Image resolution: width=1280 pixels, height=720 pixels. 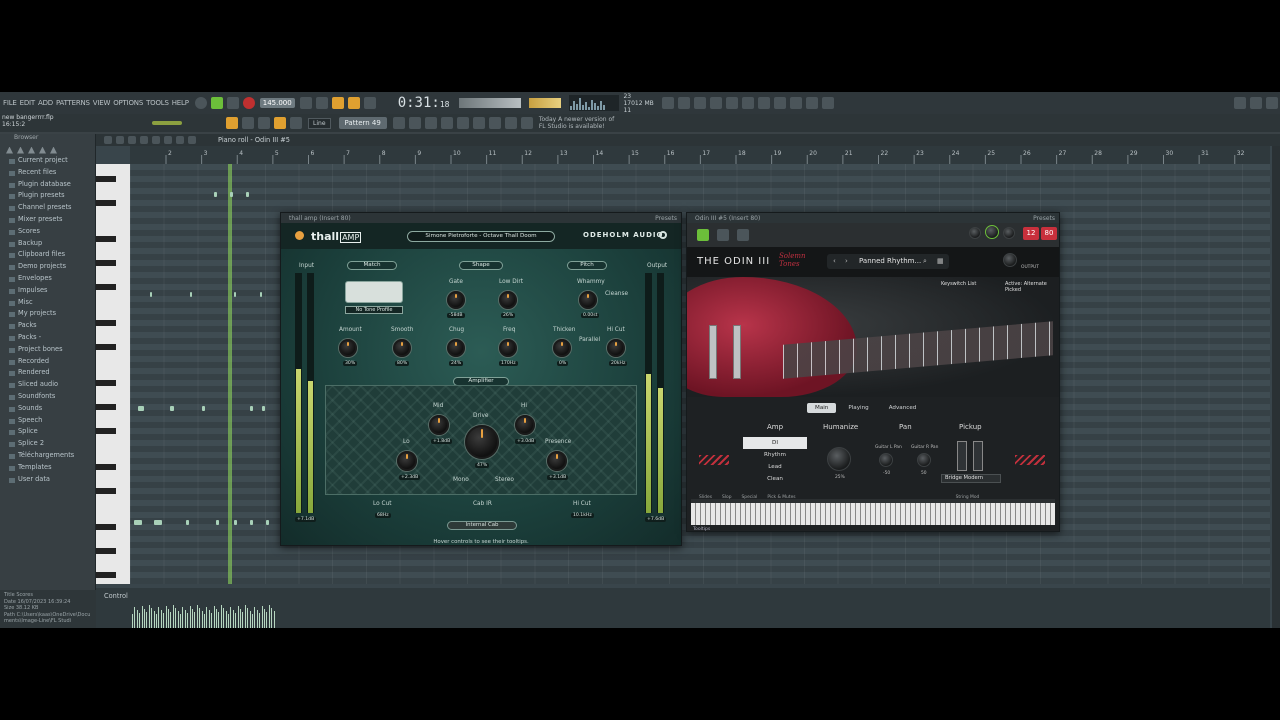 I want to click on stop-button, so click(x=232, y=103).